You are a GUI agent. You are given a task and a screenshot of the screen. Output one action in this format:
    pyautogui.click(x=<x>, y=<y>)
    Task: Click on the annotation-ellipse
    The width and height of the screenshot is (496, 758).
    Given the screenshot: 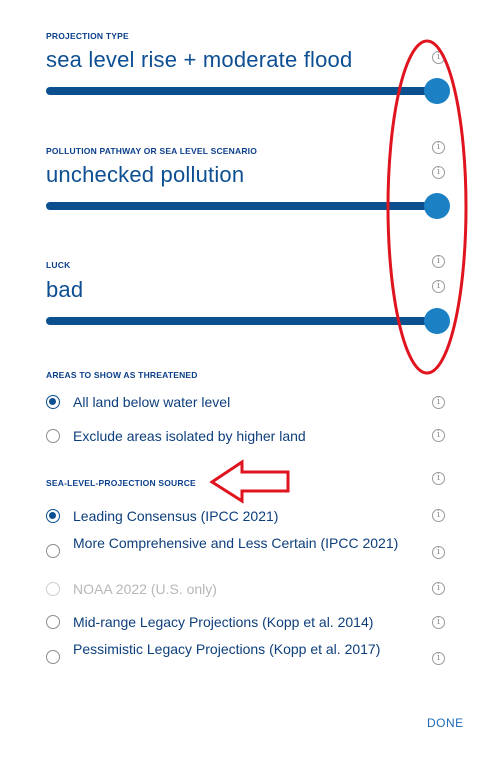 What is the action you would take?
    pyautogui.click(x=427, y=207)
    